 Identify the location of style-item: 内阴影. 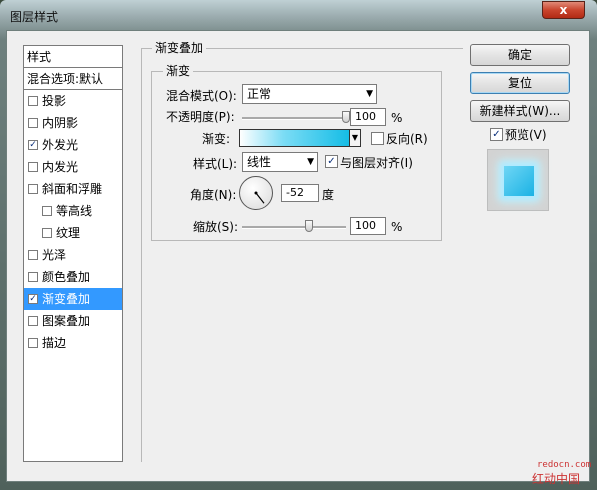
(73, 123).